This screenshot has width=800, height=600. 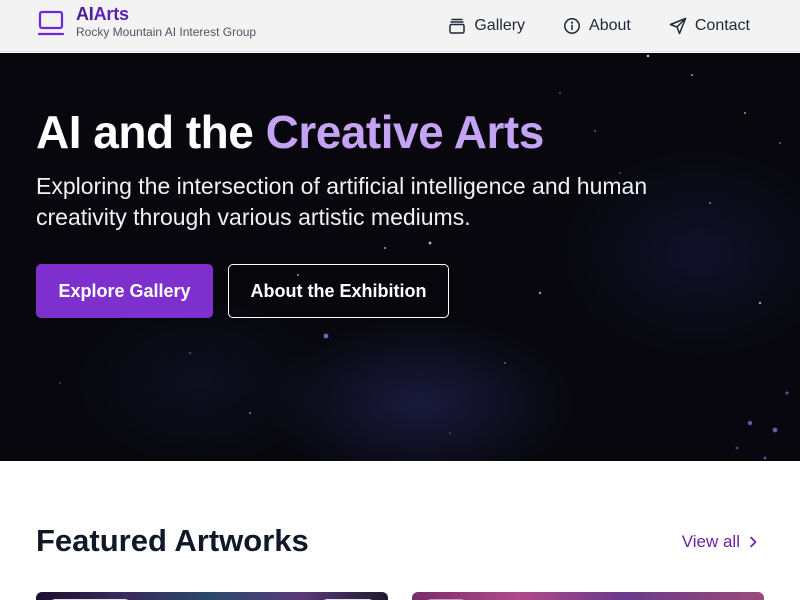 I want to click on view-all-link: View all, so click(x=721, y=542).